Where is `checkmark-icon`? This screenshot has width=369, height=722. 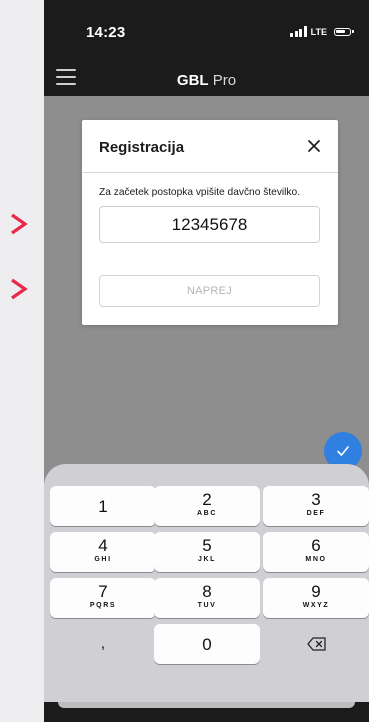 checkmark-icon is located at coordinates (343, 451).